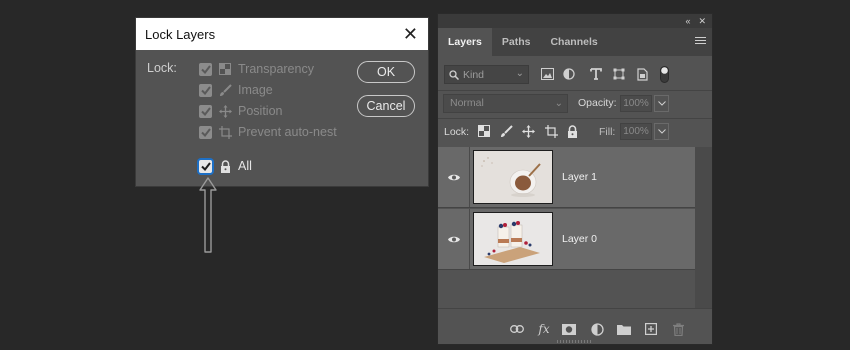  I want to click on artboard-icon, so click(225, 132).